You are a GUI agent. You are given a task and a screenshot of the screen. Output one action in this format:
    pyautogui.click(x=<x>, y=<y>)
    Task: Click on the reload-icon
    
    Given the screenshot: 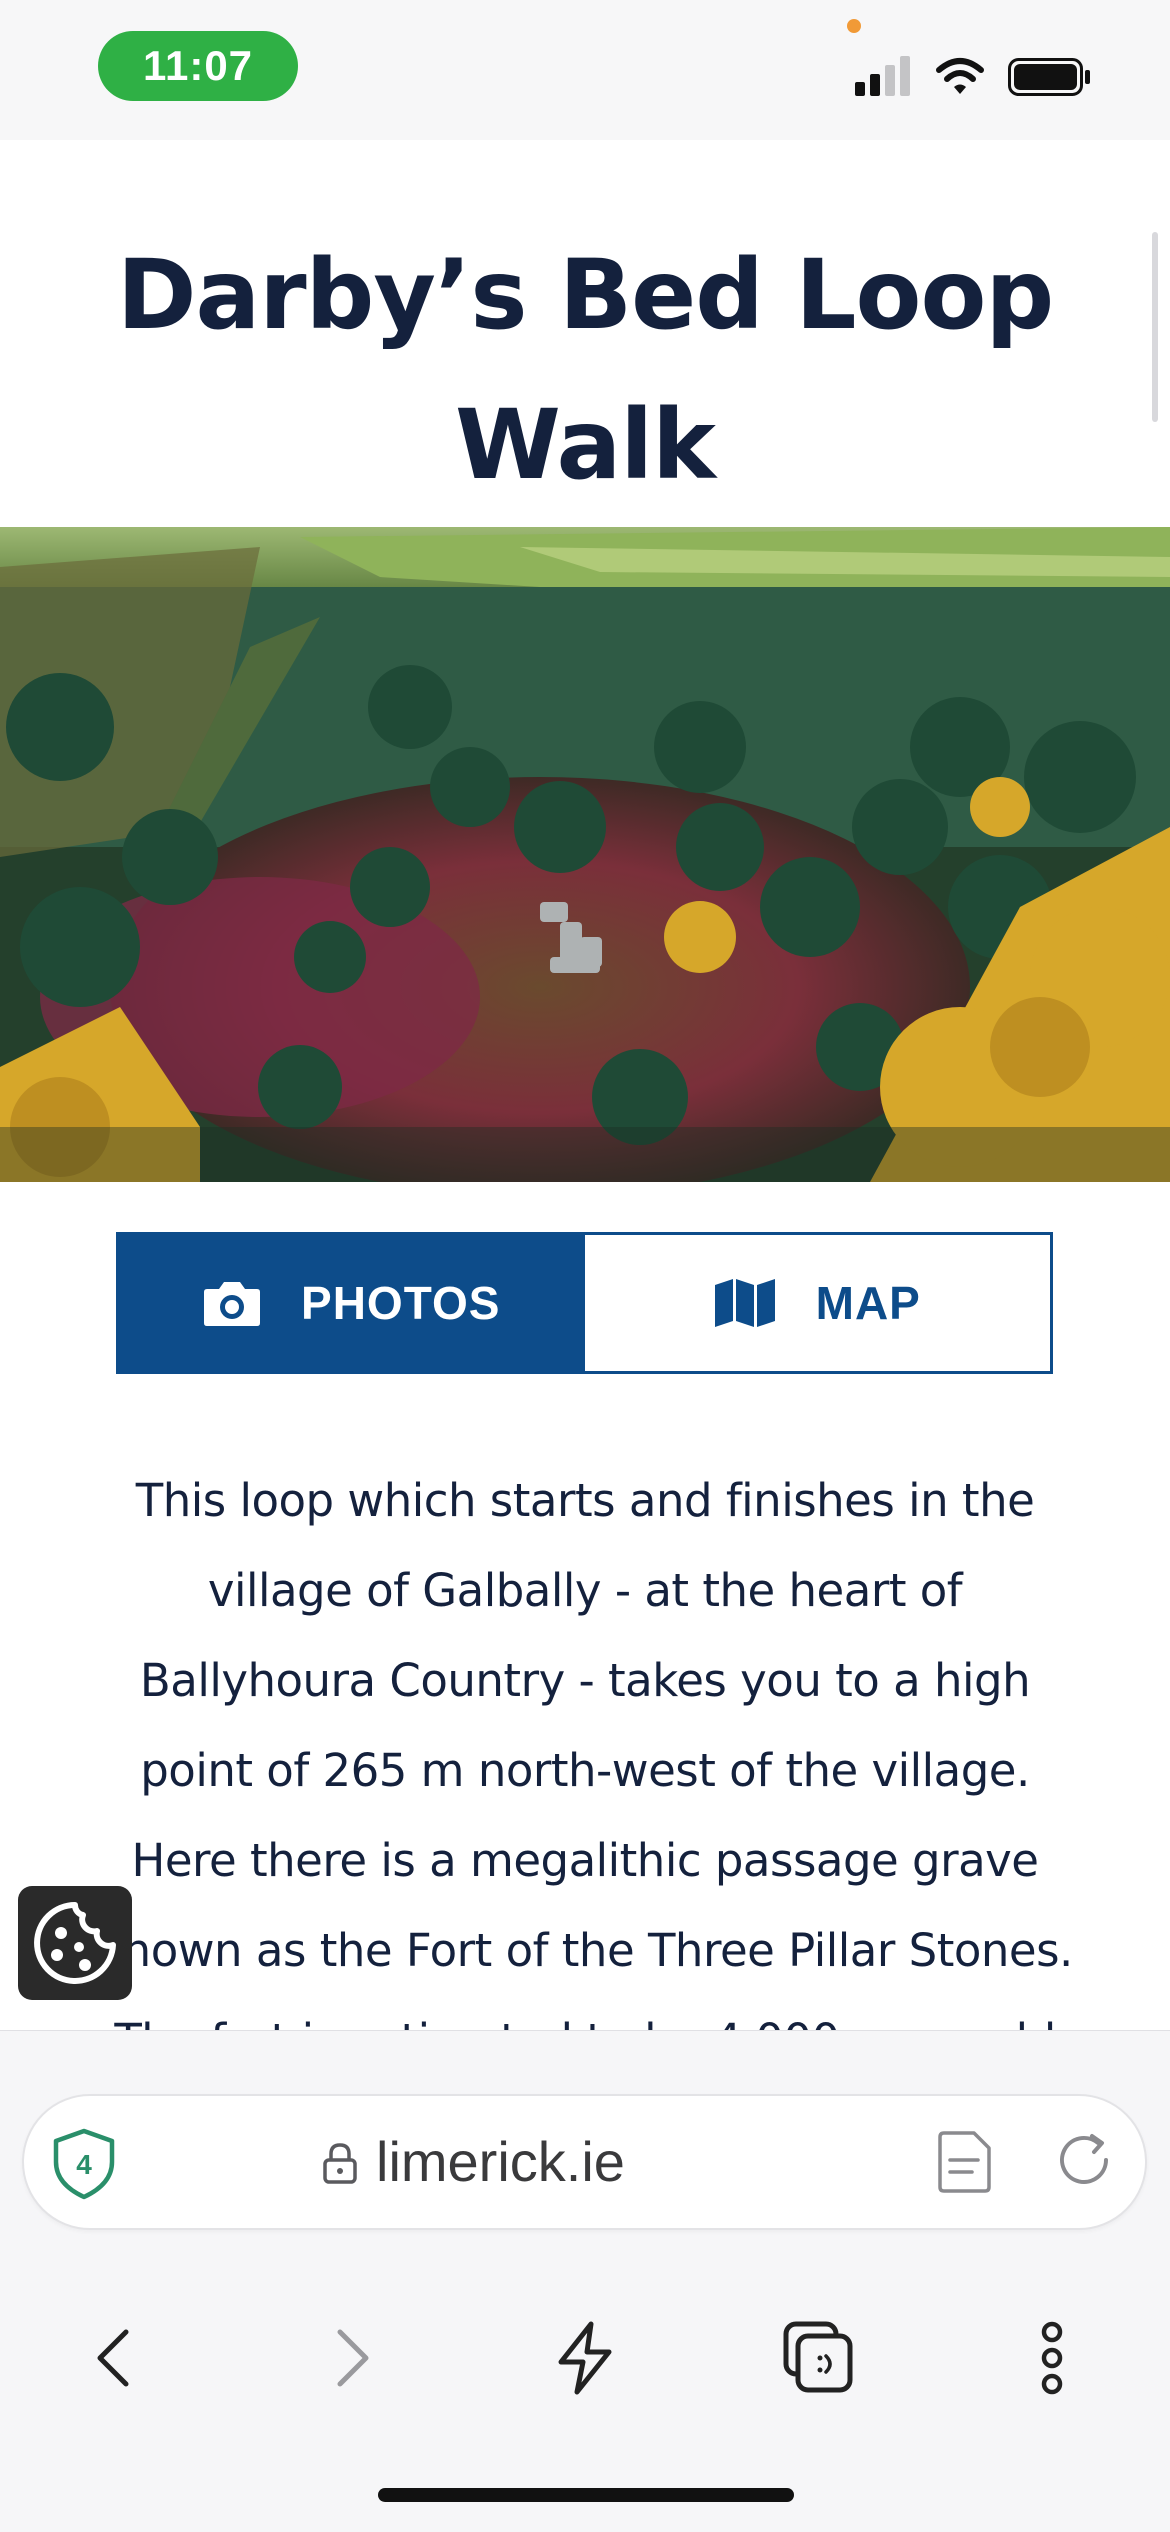 What is the action you would take?
    pyautogui.click(x=1084, y=2160)
    